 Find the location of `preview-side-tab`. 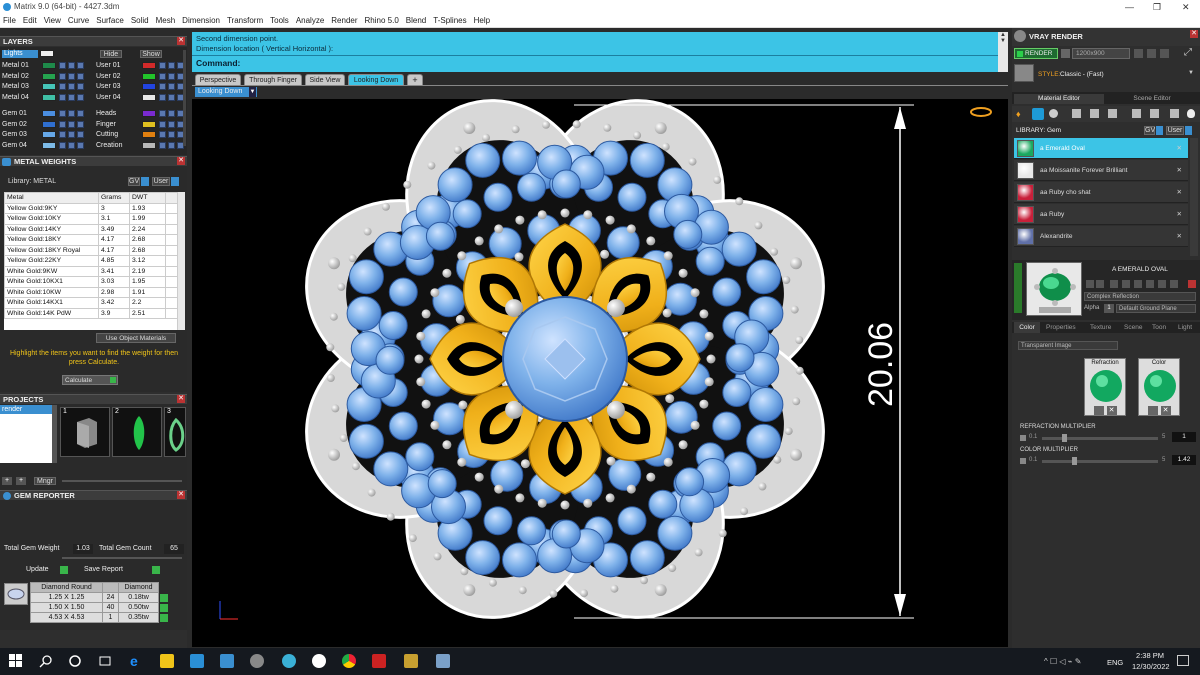

preview-side-tab is located at coordinates (1018, 288).